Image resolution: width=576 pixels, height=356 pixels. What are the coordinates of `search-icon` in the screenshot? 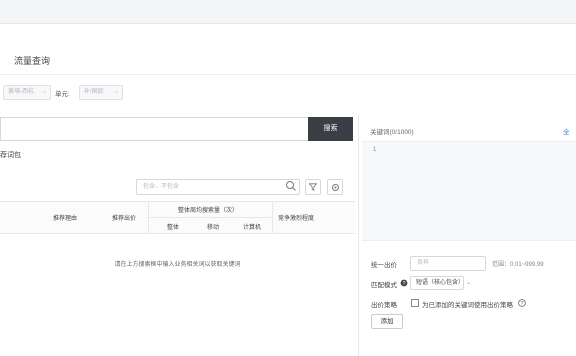 It's located at (291, 187).